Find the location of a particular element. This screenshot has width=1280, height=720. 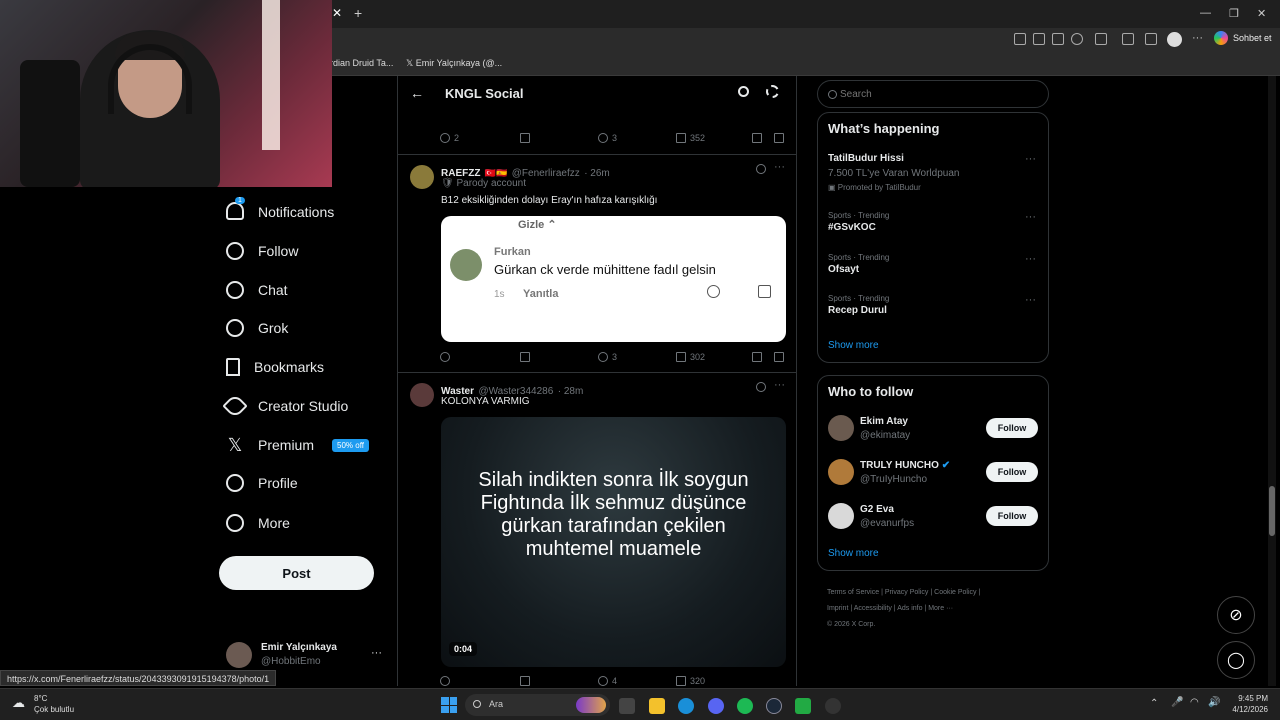

steam-icon is located at coordinates (774, 706).